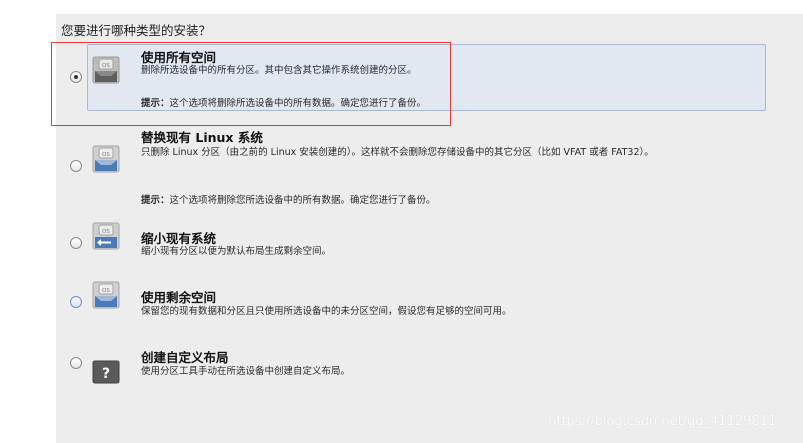 This screenshot has height=443, width=803. Describe the element at coordinates (202, 137) in the screenshot. I see `option-title: 替换现有 Linux 系统` at that location.